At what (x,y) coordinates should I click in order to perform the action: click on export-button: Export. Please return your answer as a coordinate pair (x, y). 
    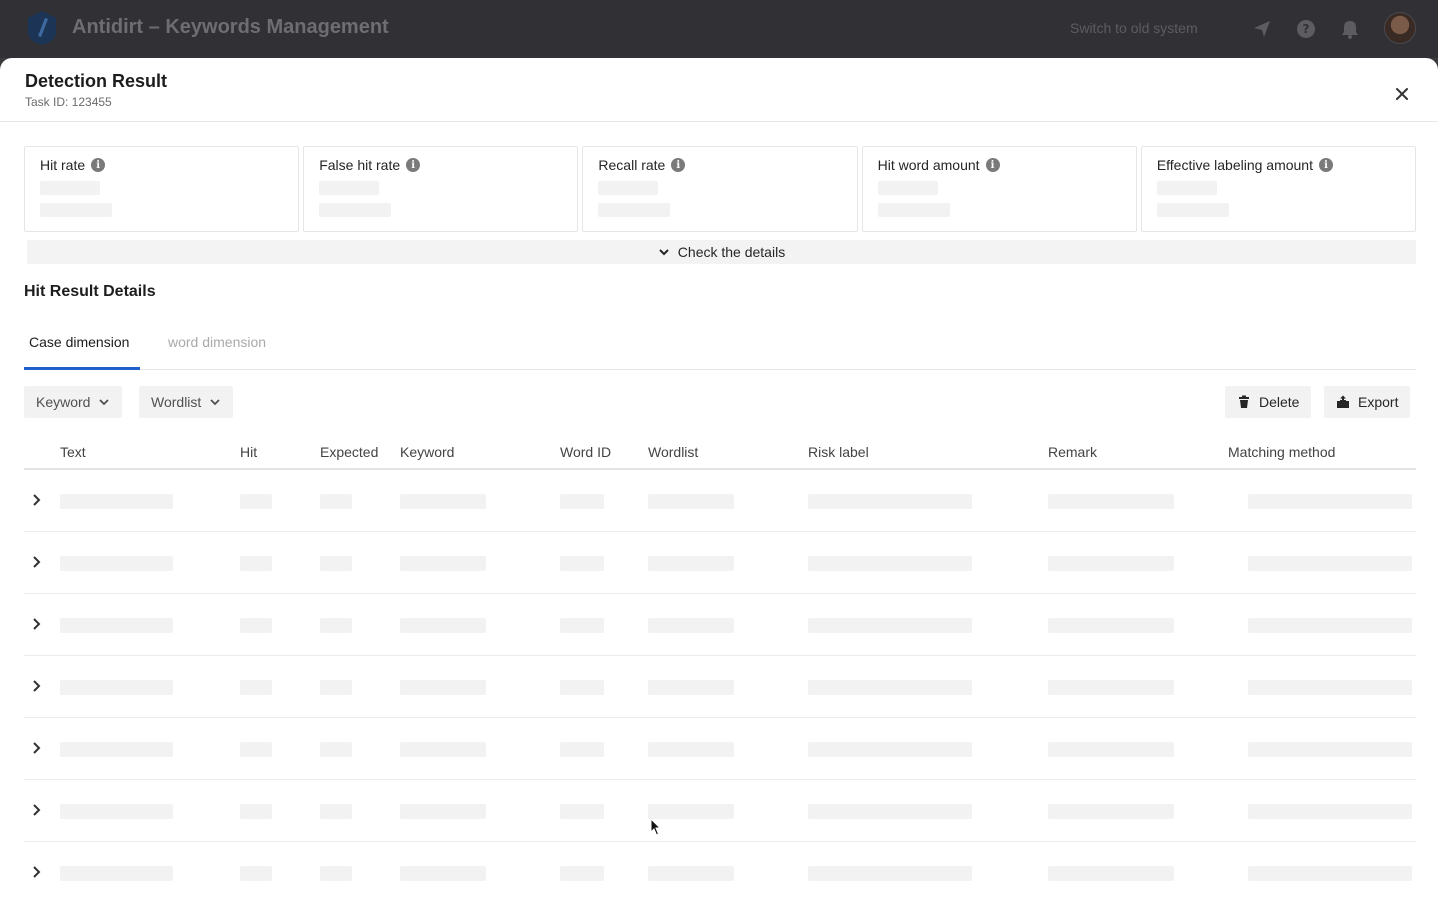
    Looking at the image, I should click on (1367, 402).